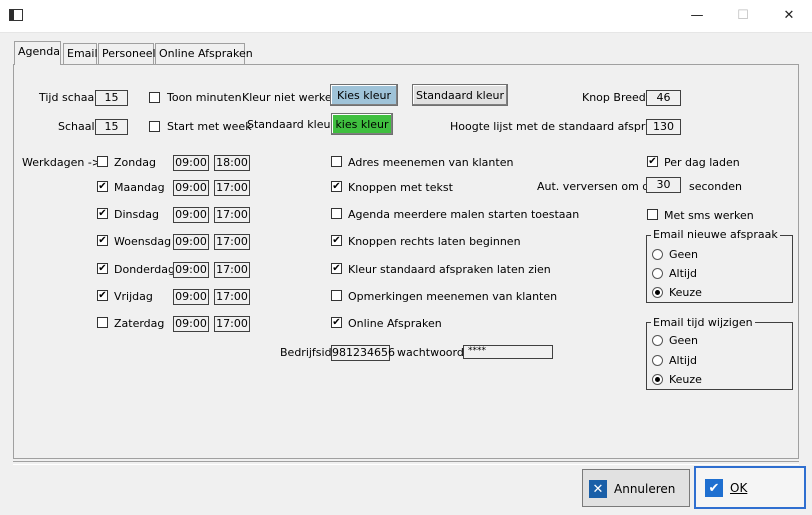  I want to click on kies-kleur-button-1: Kies kleur, so click(364, 95).